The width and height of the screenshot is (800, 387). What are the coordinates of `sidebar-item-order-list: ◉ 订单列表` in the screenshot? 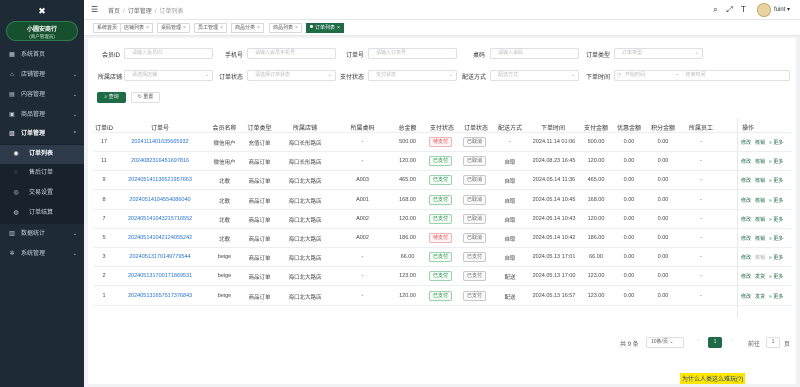 It's located at (42, 154).